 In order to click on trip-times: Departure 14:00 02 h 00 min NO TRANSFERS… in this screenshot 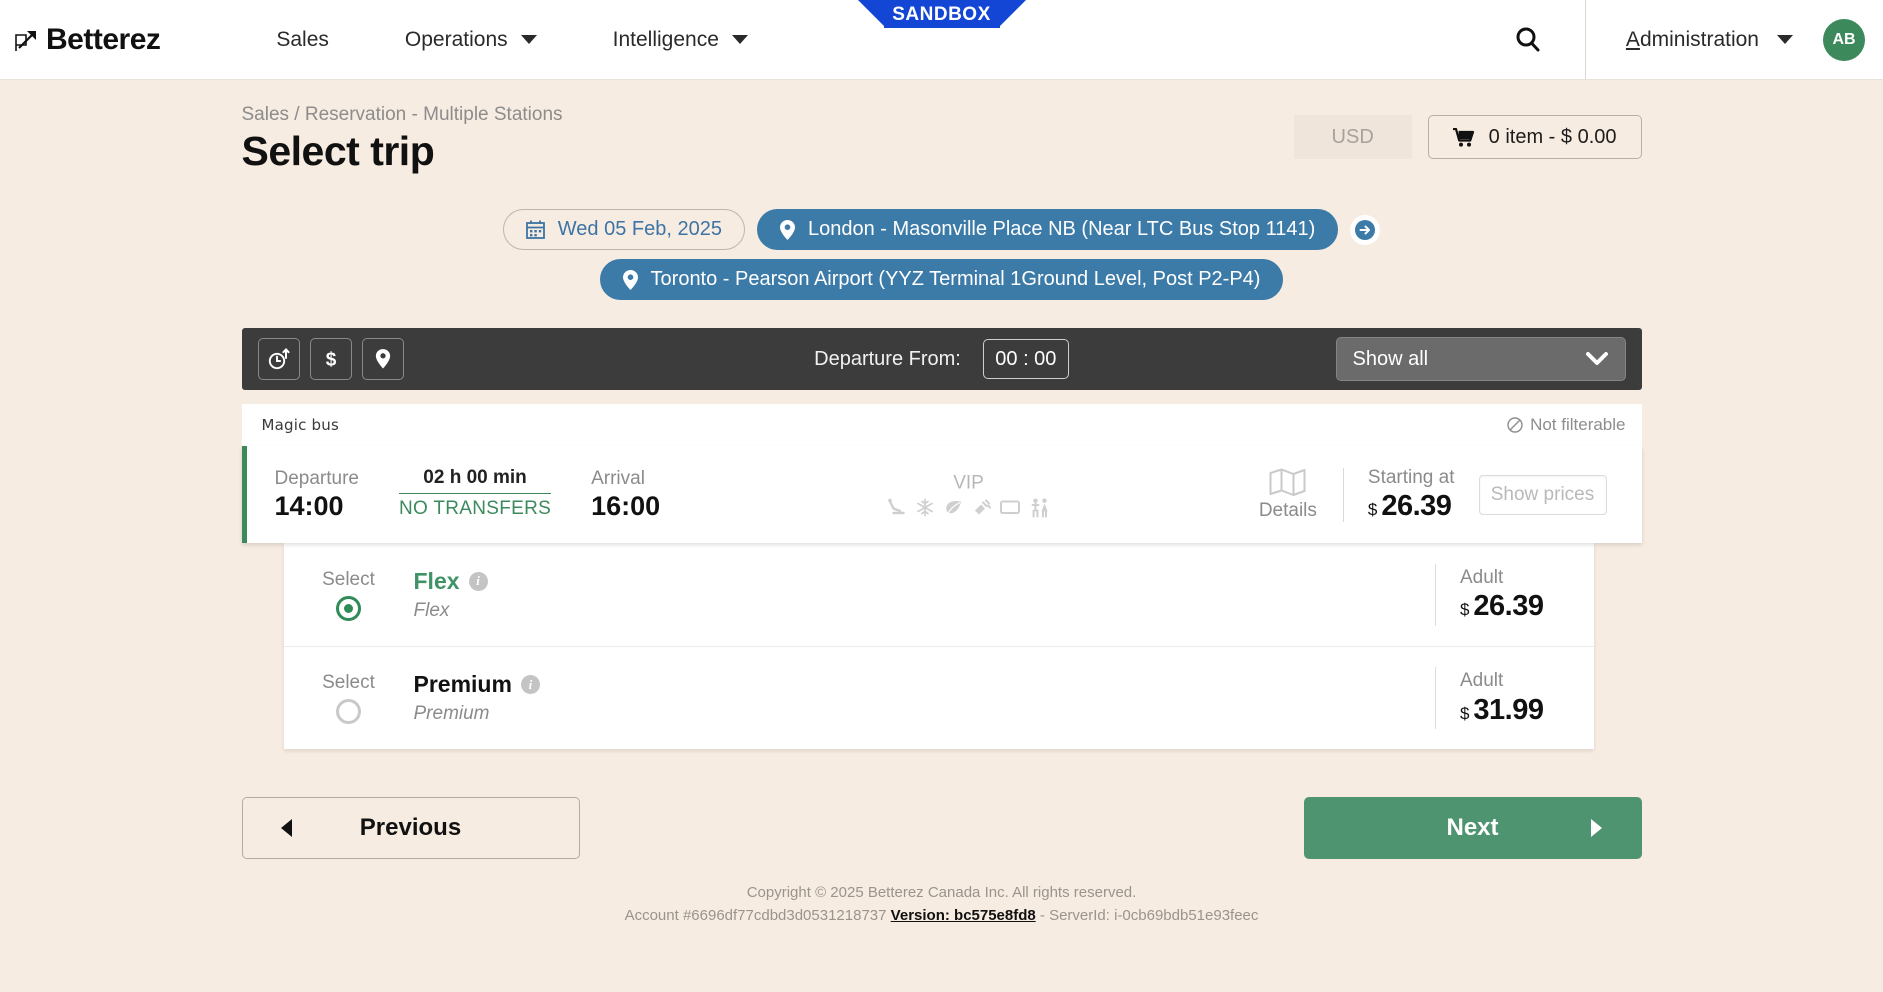, I will do `click(454, 494)`.